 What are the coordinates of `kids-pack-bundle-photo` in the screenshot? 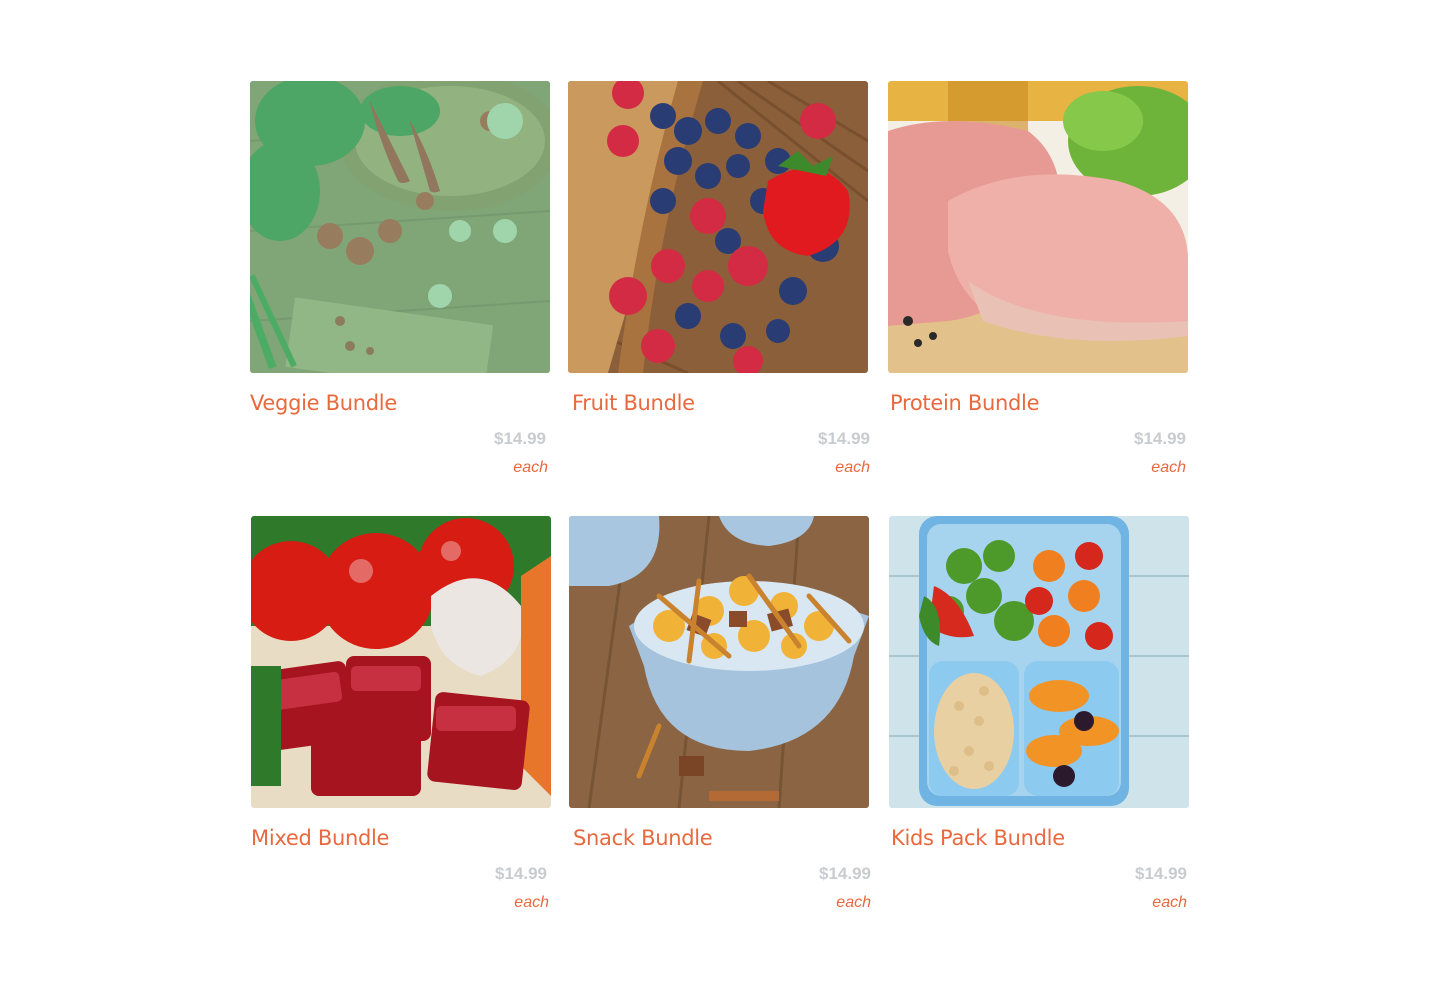 It's located at (1039, 662).